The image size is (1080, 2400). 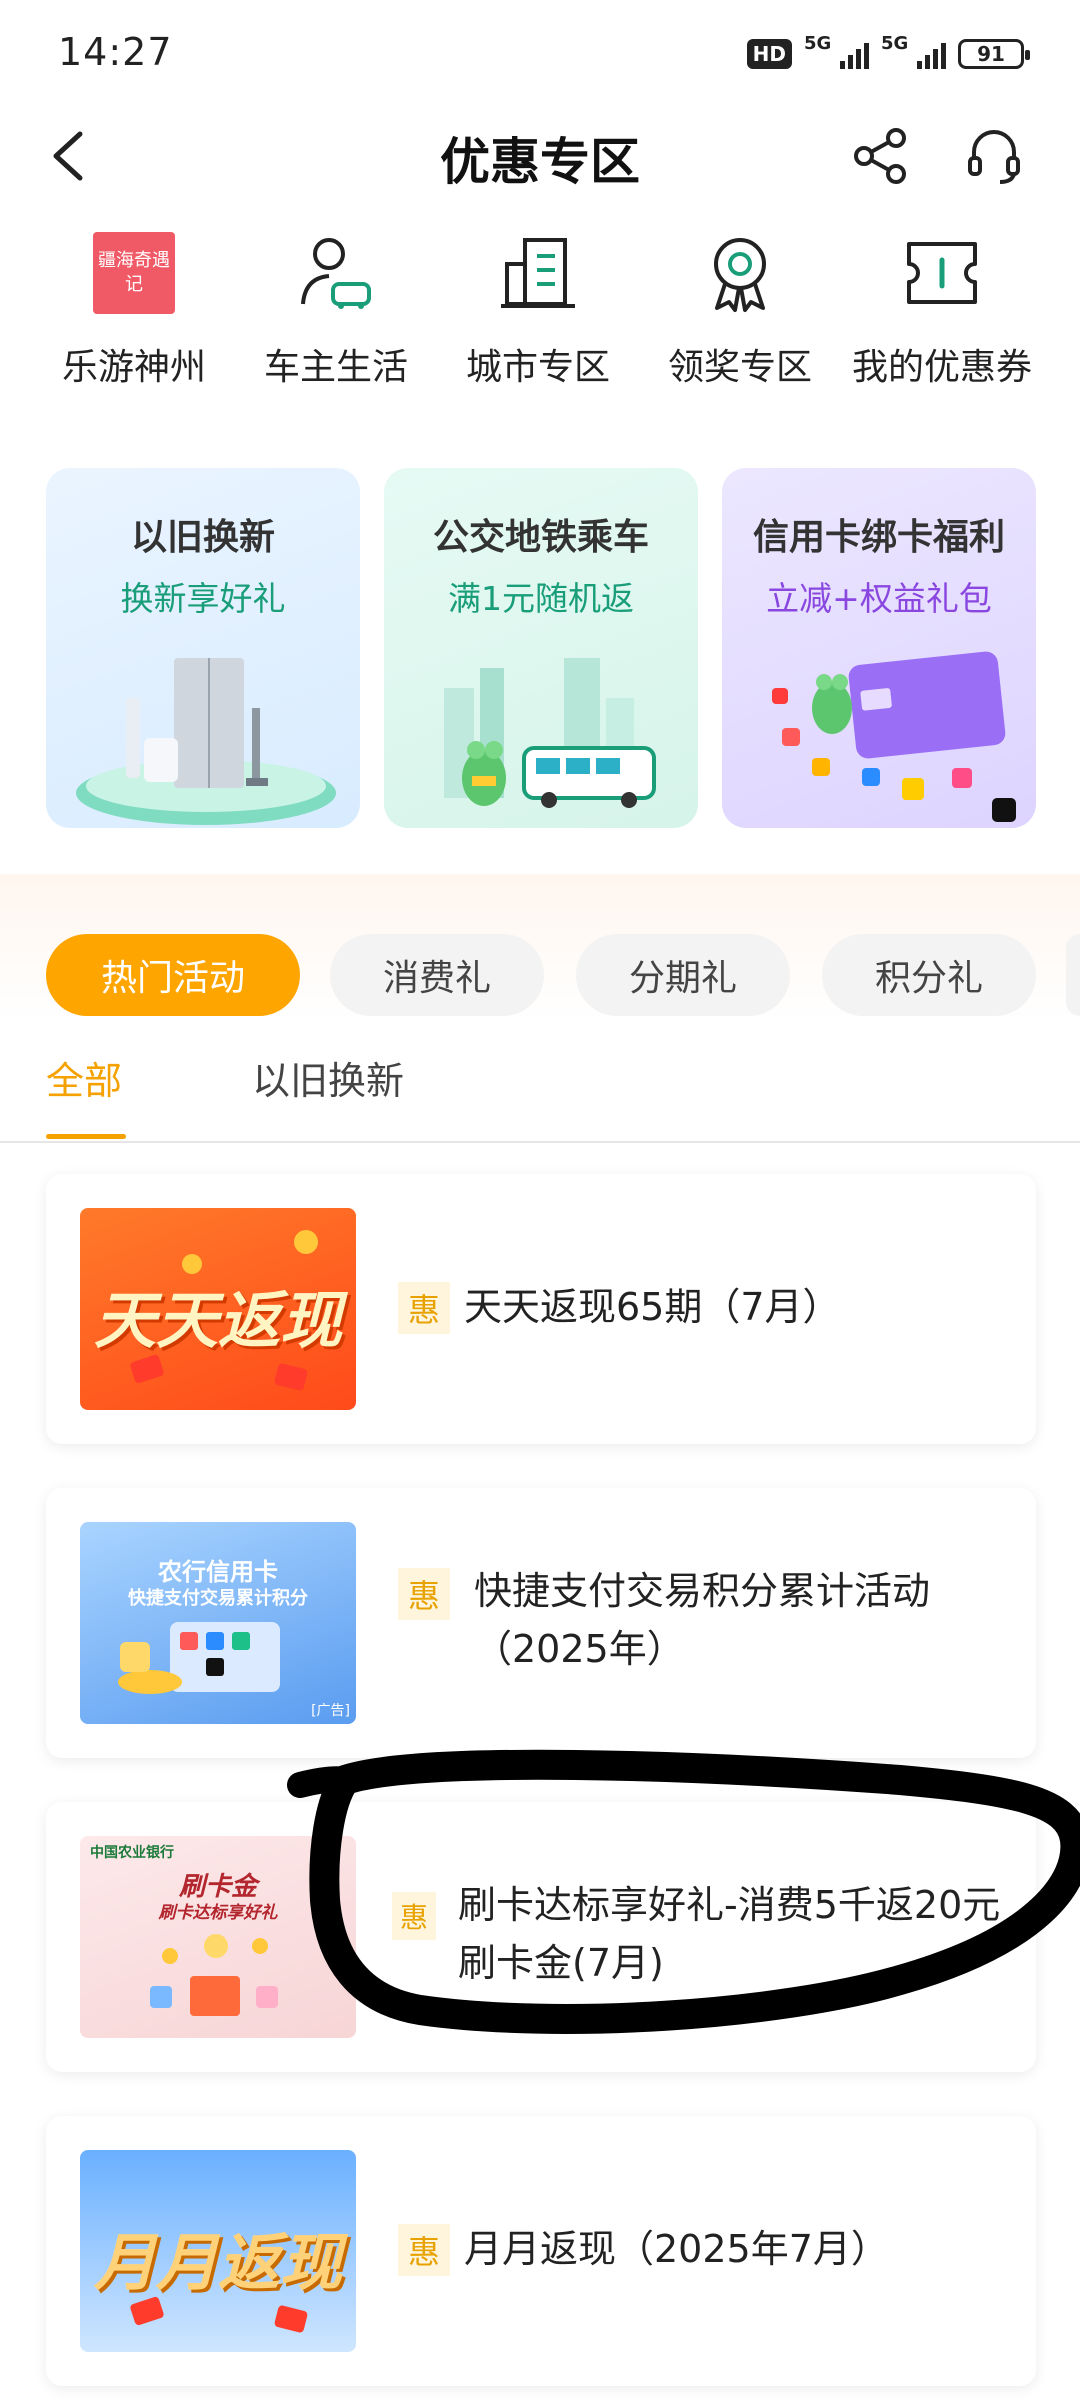 What do you see at coordinates (652, 1307) in the screenshot?
I see `activity-title: 天天返现65期（7月）` at bounding box center [652, 1307].